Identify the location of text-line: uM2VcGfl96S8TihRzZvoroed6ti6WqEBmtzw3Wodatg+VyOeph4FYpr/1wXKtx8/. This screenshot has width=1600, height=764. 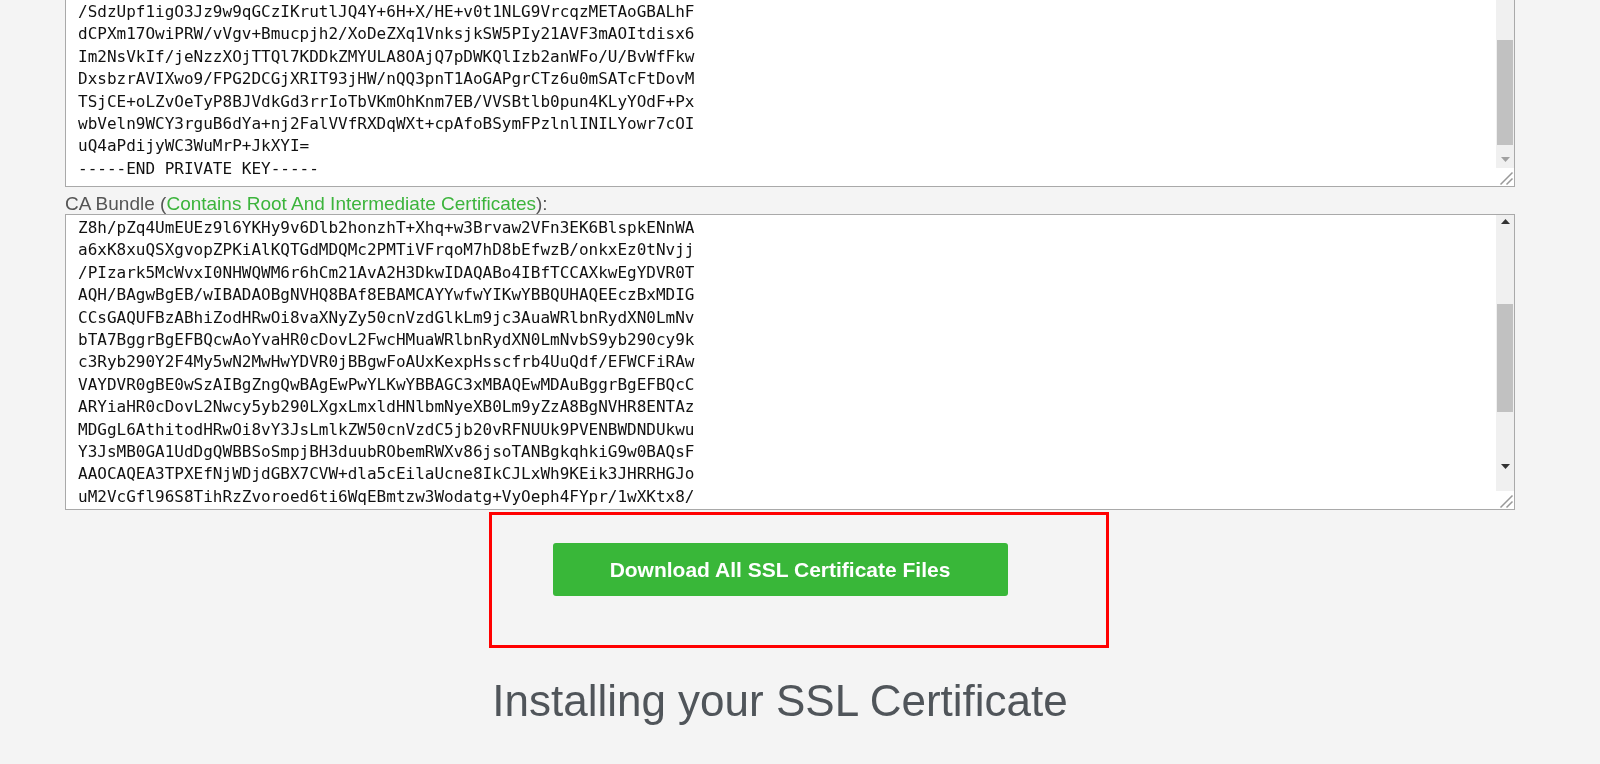
(386, 496).